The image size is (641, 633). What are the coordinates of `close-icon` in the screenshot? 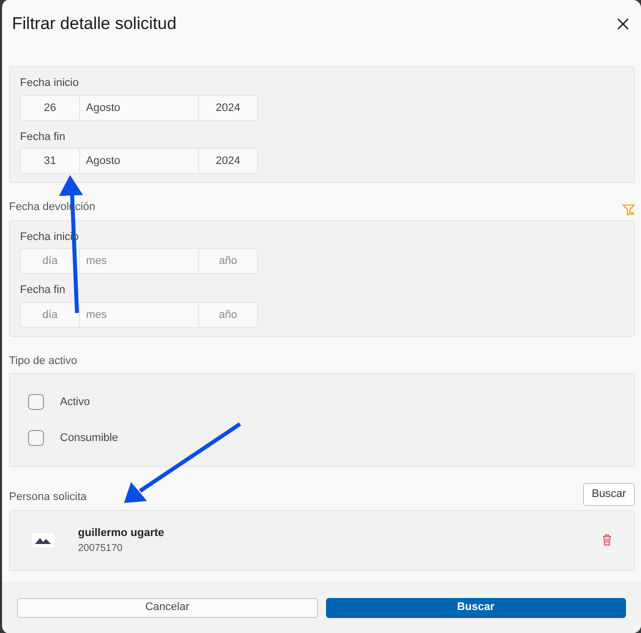 It's located at (623, 24).